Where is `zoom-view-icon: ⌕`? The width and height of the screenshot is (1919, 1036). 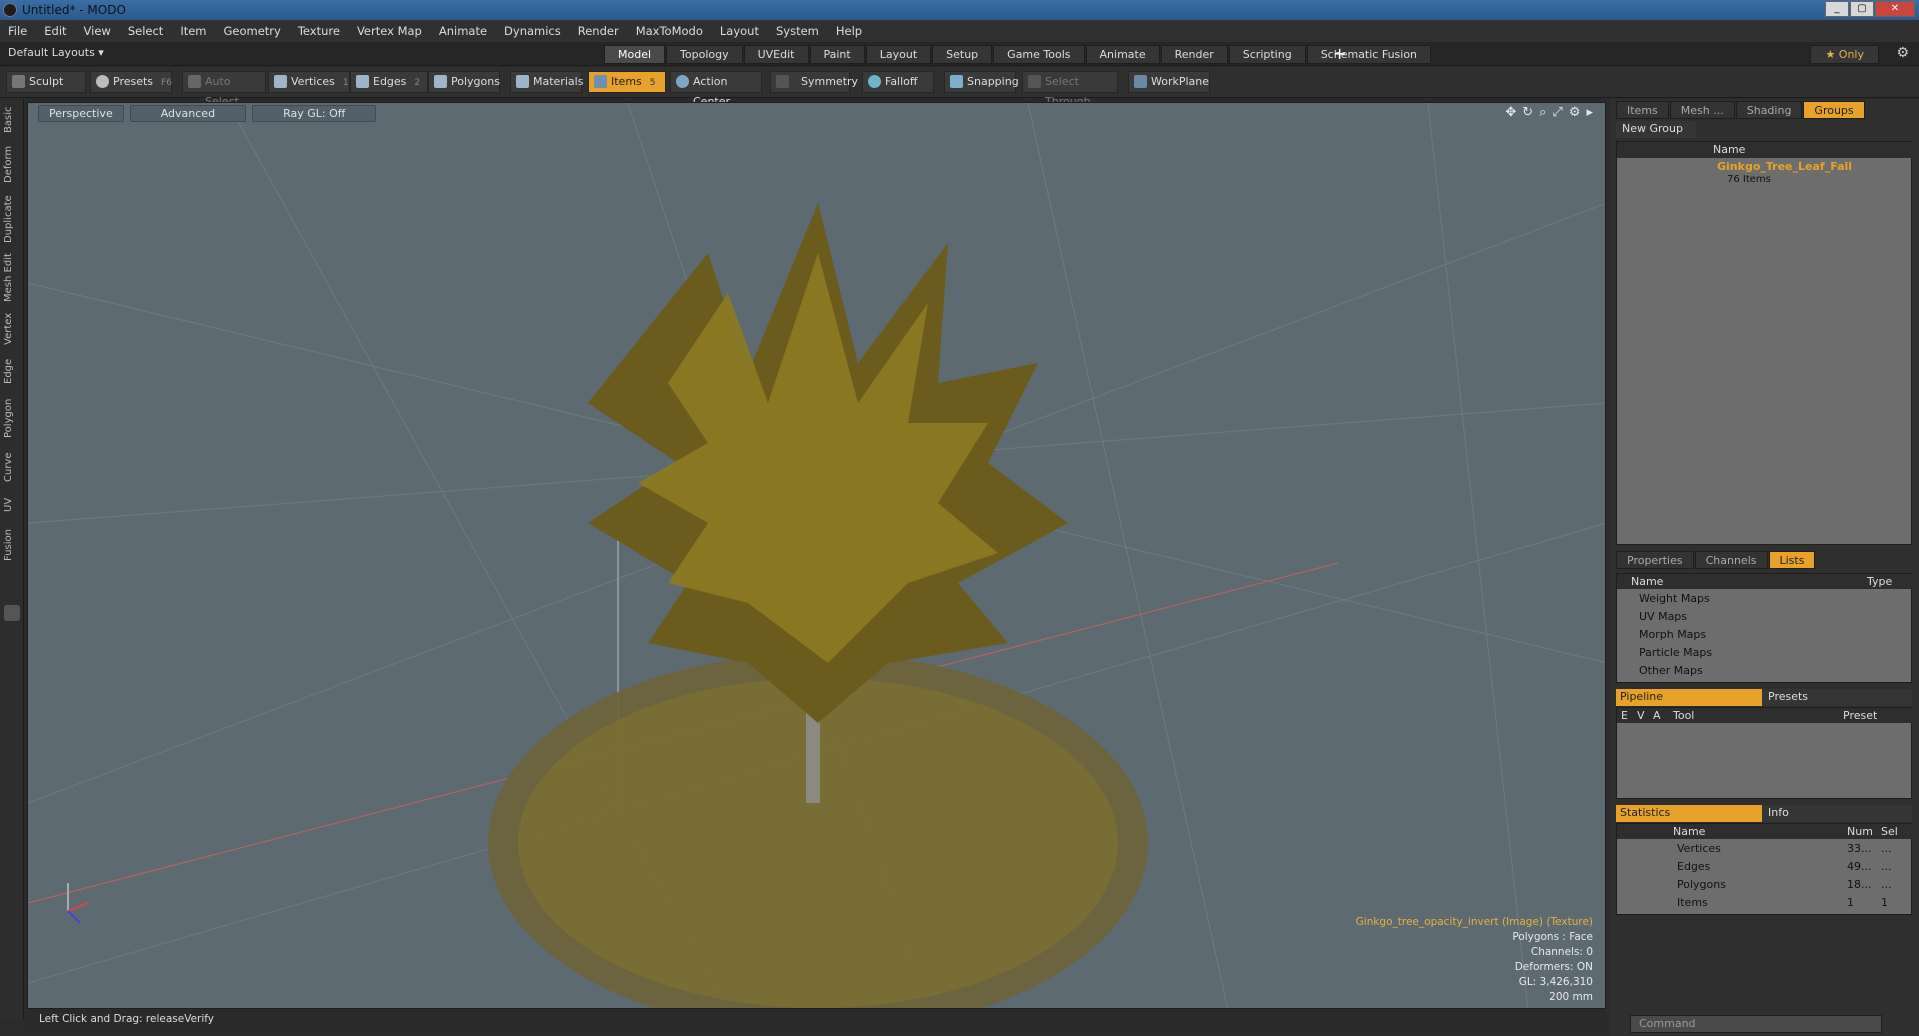
zoom-view-icon: ⌕ is located at coordinates (1542, 112).